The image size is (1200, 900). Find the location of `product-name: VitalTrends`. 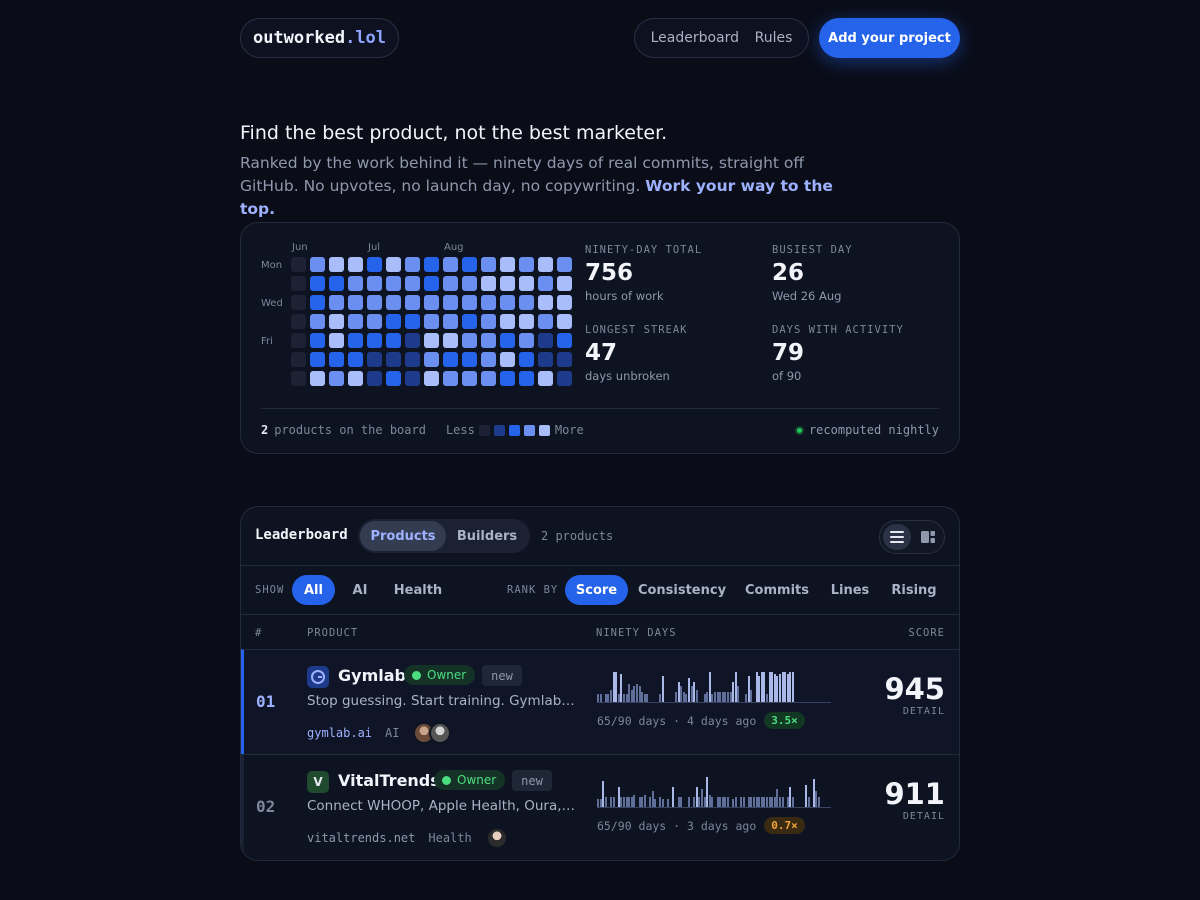

product-name: VitalTrends is located at coordinates (389, 780).